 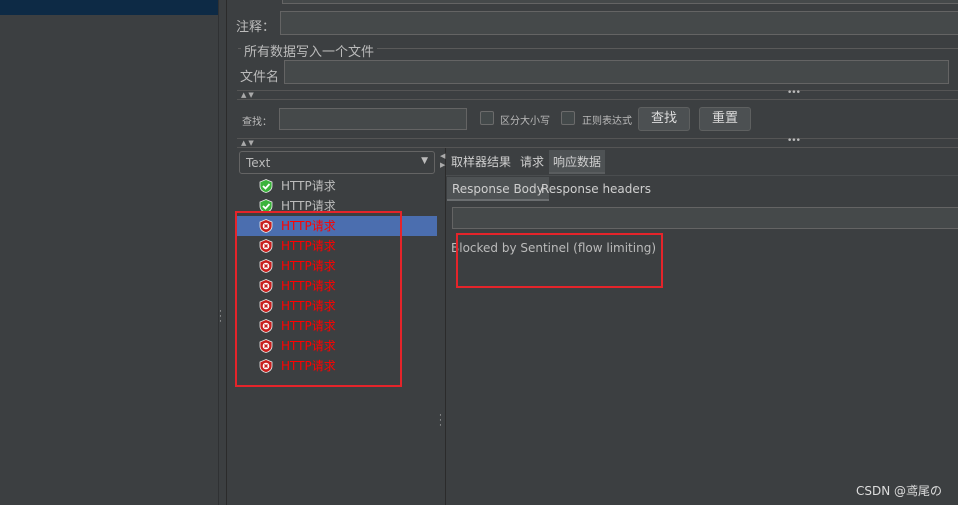 What do you see at coordinates (109, 7) in the screenshot?
I see `left-panel-selected-bar` at bounding box center [109, 7].